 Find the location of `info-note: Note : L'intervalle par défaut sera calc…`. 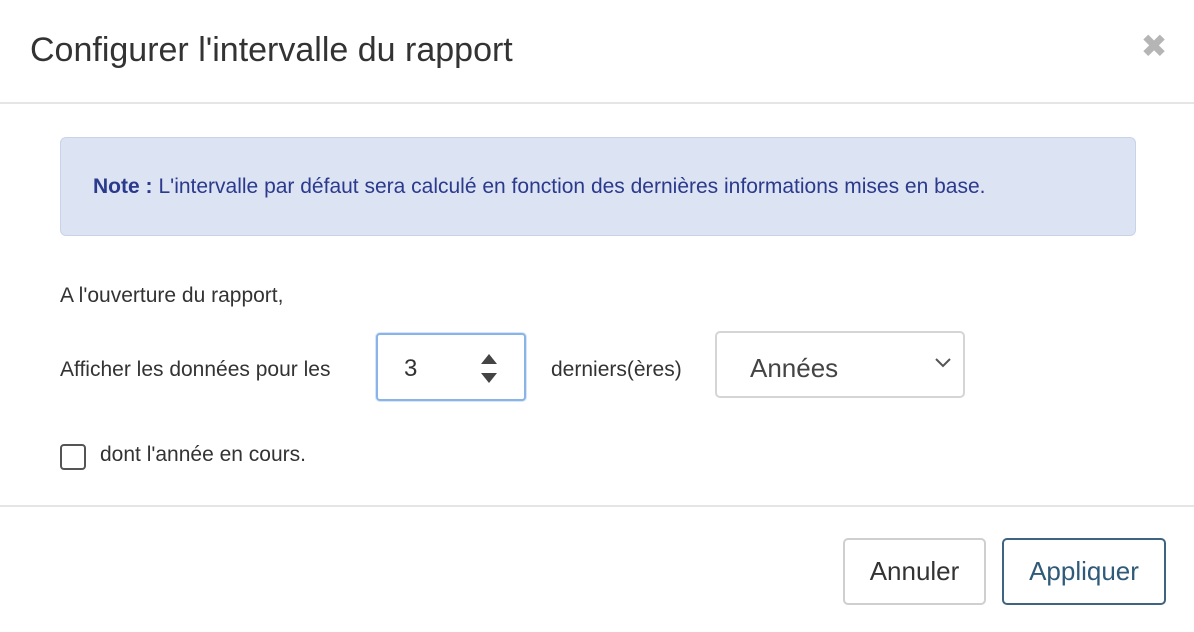

info-note: Note : L'intervalle par défaut sera calc… is located at coordinates (598, 186).